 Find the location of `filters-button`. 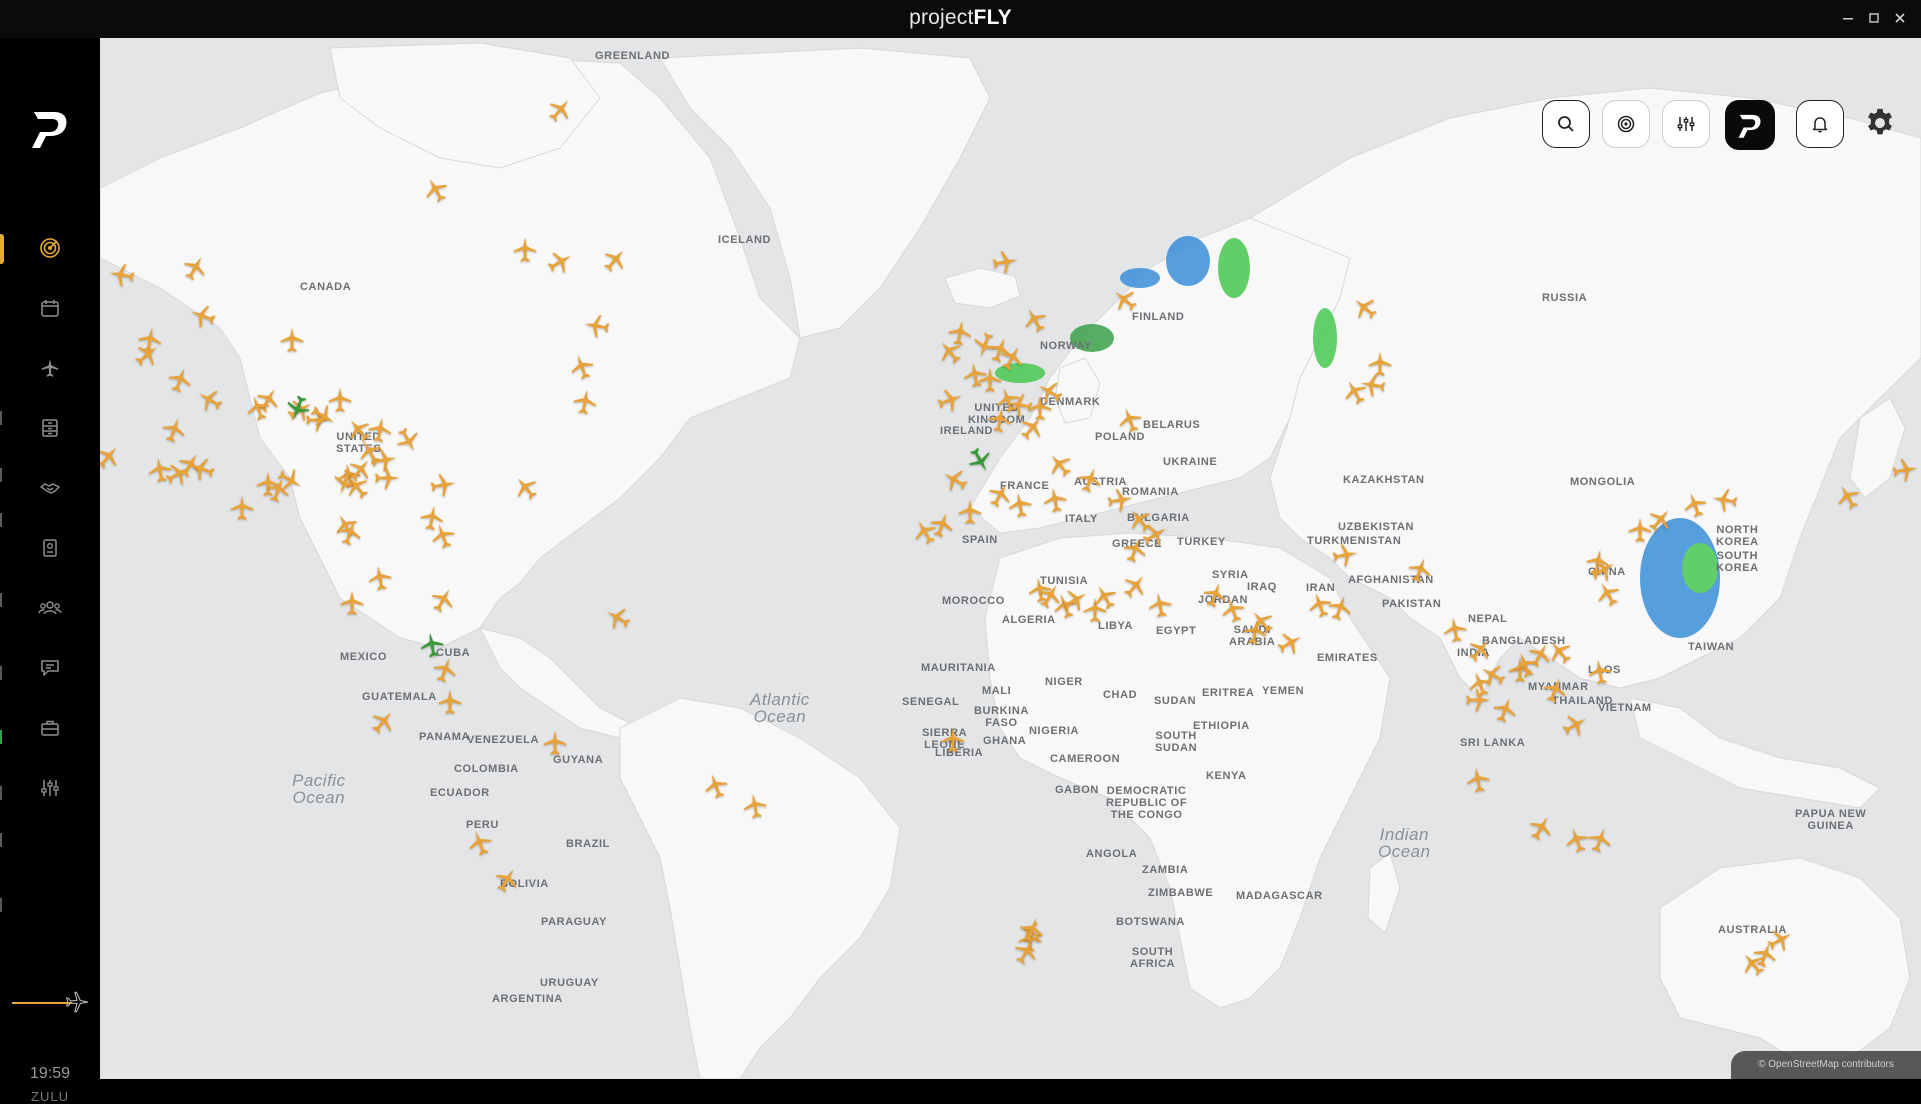

filters-button is located at coordinates (1686, 124).